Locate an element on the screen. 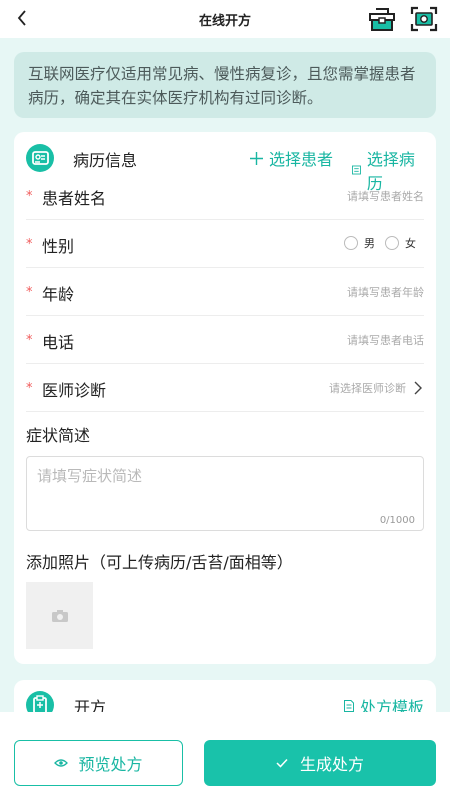 This screenshot has height=800, width=450. check-icon is located at coordinates (282, 763).